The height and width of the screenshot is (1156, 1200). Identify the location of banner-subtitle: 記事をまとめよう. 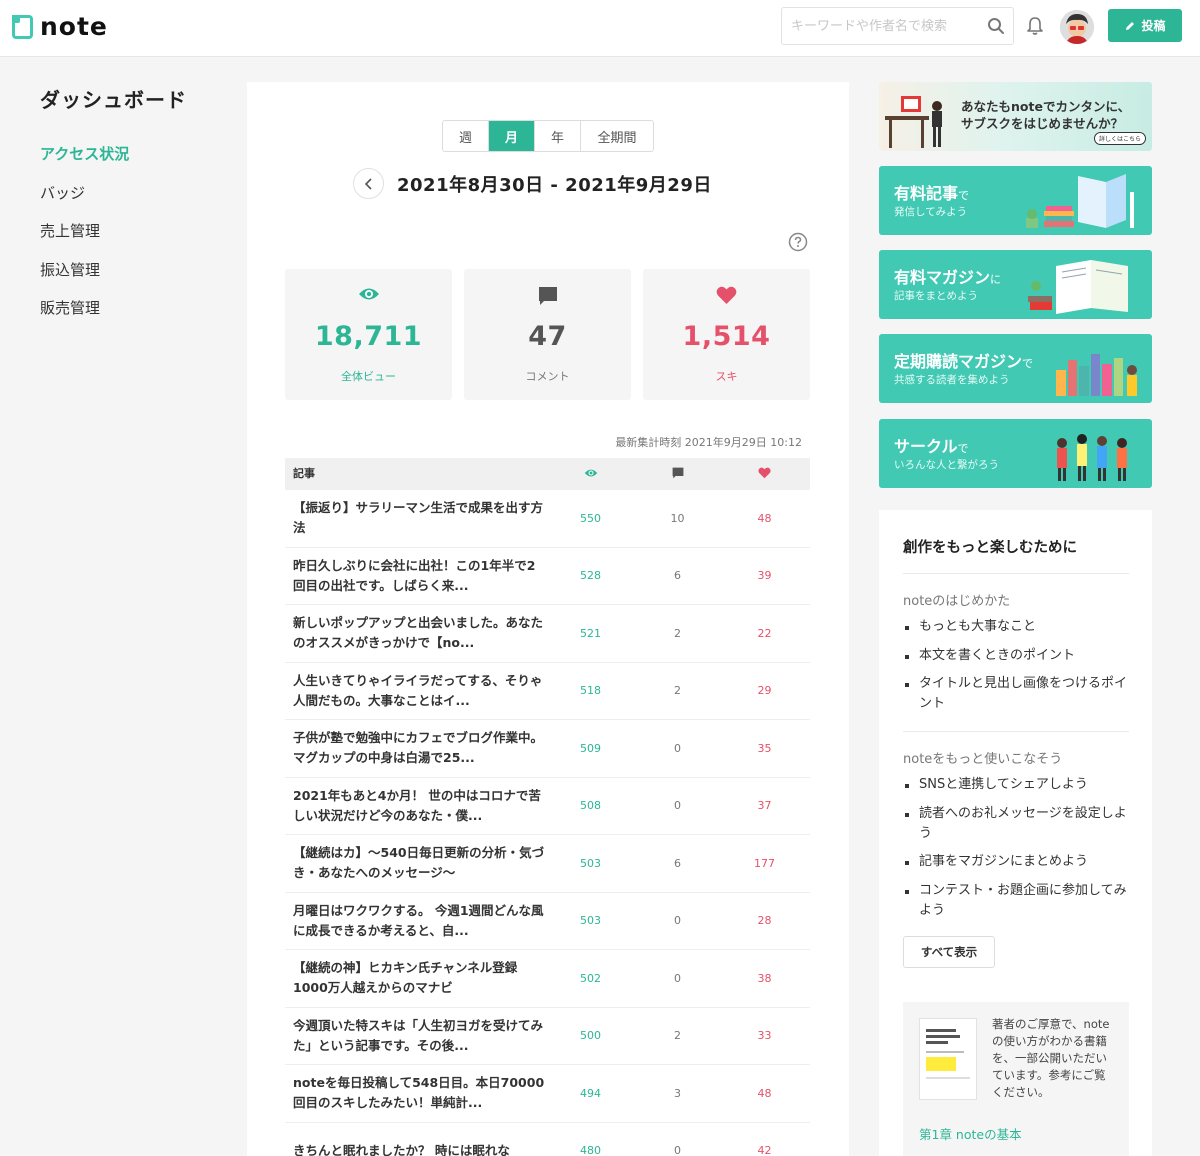
(936, 296).